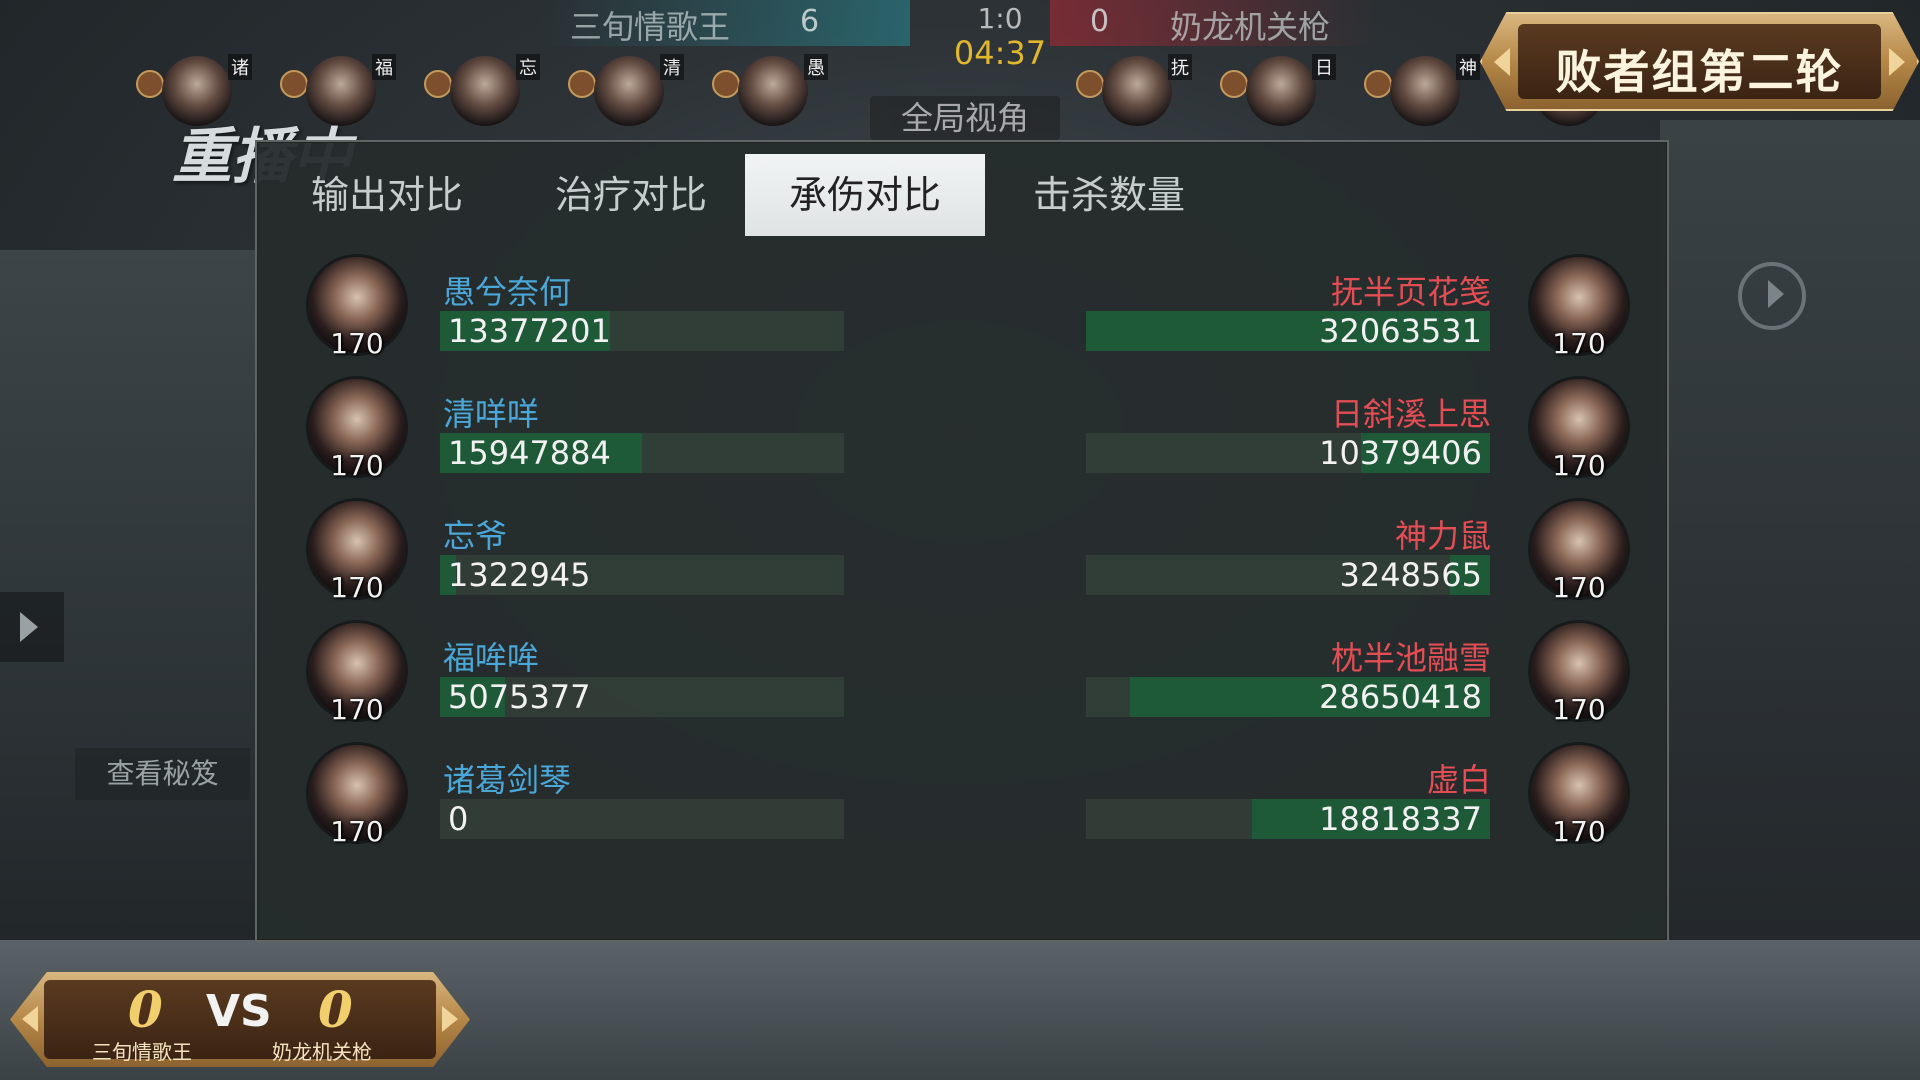  What do you see at coordinates (1250, 27) in the screenshot?
I see `team-right-name: 奶龙机关枪` at bounding box center [1250, 27].